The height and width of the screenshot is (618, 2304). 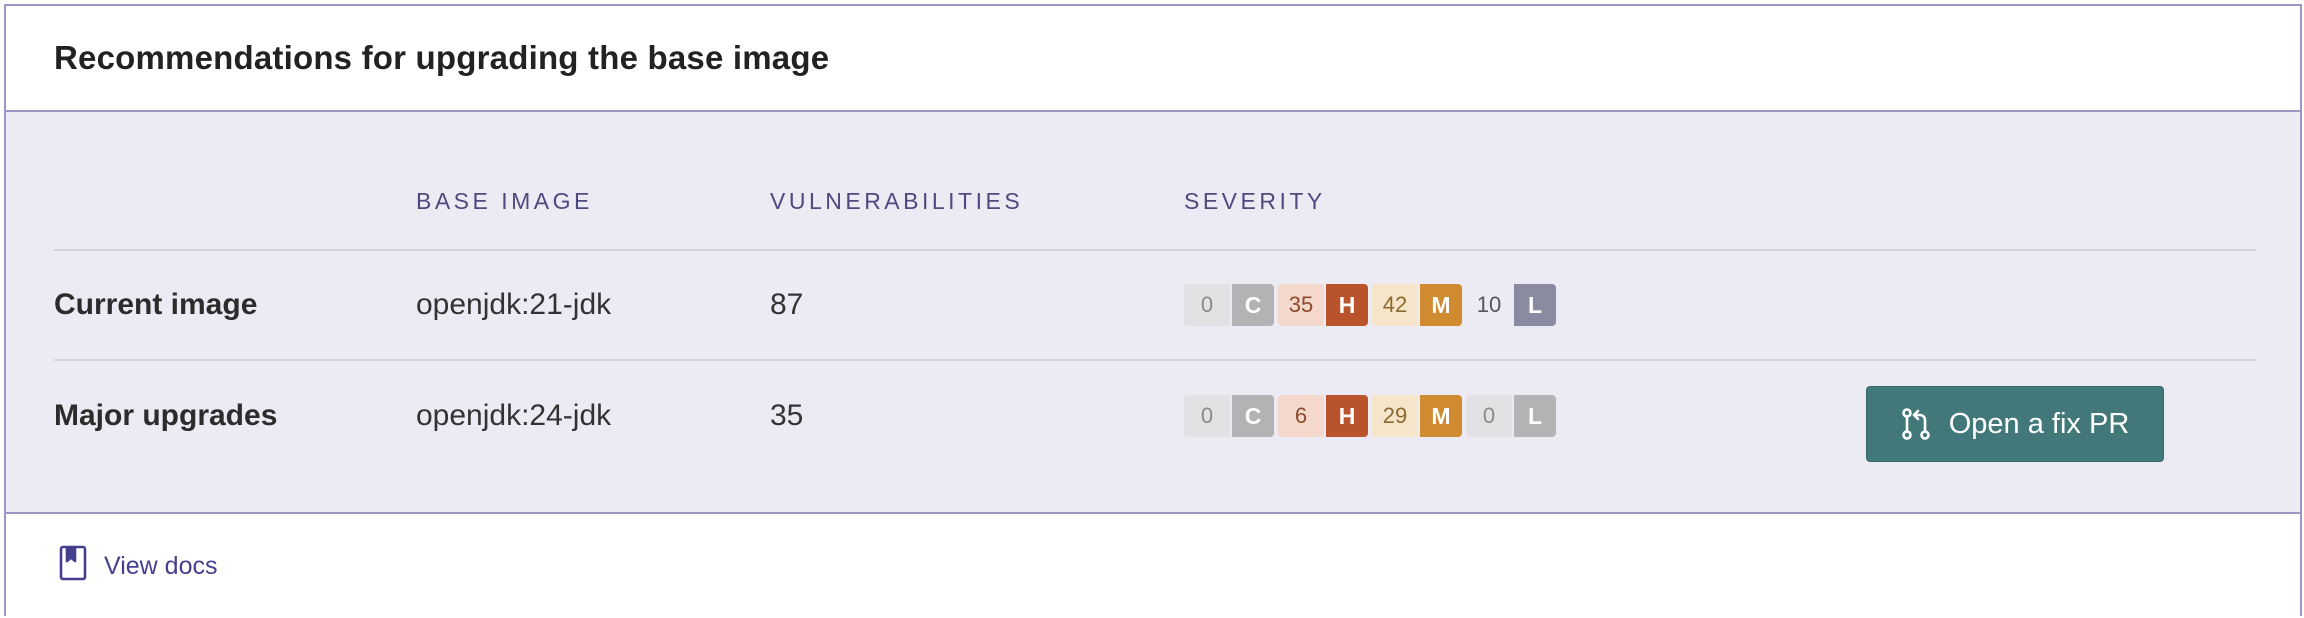 I want to click on vulnerability-count: 87, so click(x=787, y=304).